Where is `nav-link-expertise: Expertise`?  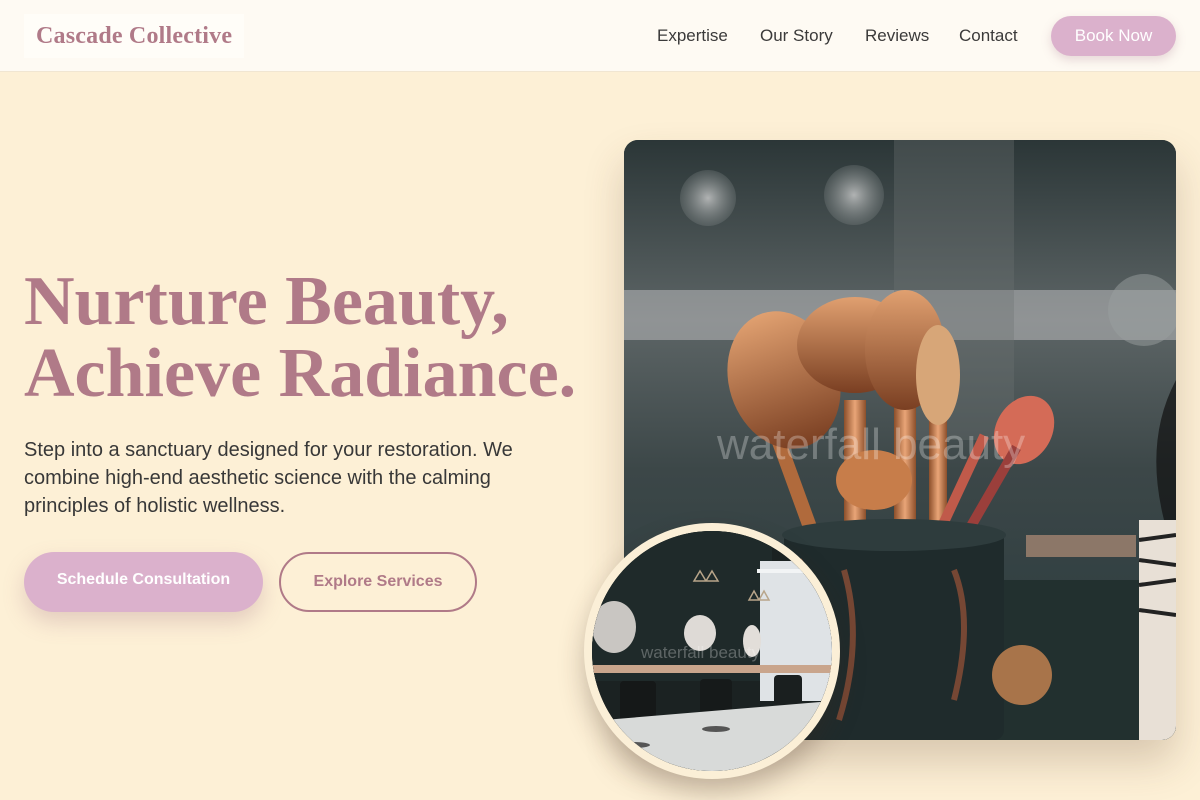
nav-link-expertise: Expertise is located at coordinates (692, 36).